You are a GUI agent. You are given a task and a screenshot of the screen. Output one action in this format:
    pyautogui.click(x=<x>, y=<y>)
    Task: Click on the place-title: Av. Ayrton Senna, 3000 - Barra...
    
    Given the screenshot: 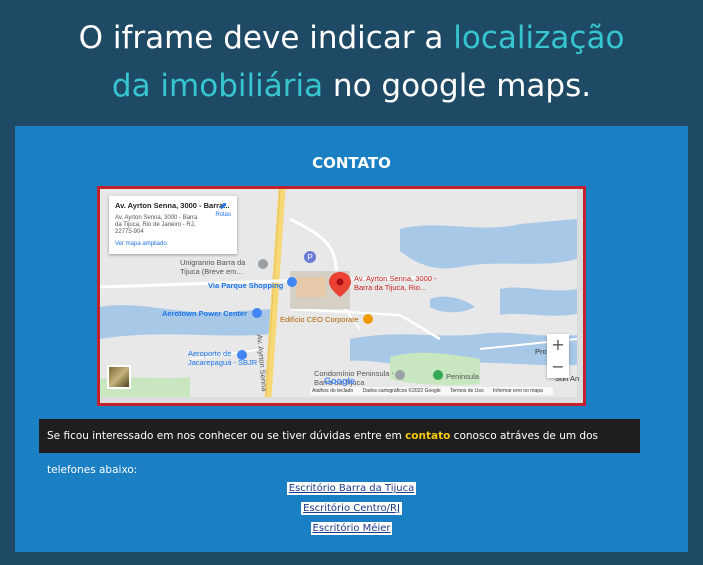 What is the action you would take?
    pyautogui.click(x=172, y=205)
    